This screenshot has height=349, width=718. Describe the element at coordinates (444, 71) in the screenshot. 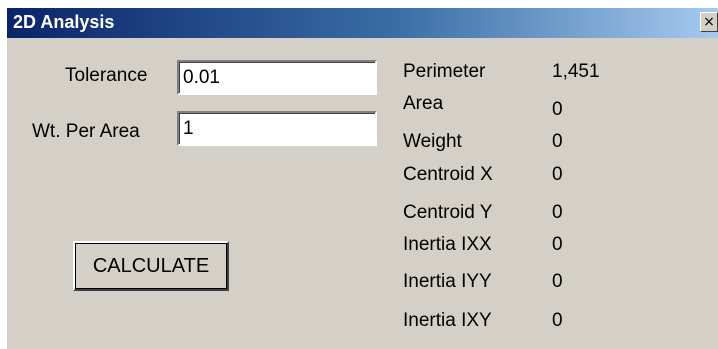

I see `result-label: Perimeter` at that location.